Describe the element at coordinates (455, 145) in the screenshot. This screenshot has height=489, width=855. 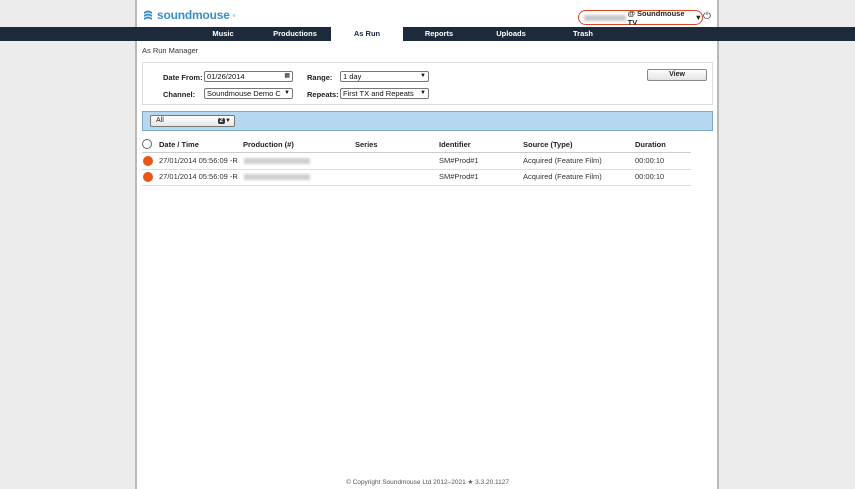
I see `col-identifier: Identifier` at that location.